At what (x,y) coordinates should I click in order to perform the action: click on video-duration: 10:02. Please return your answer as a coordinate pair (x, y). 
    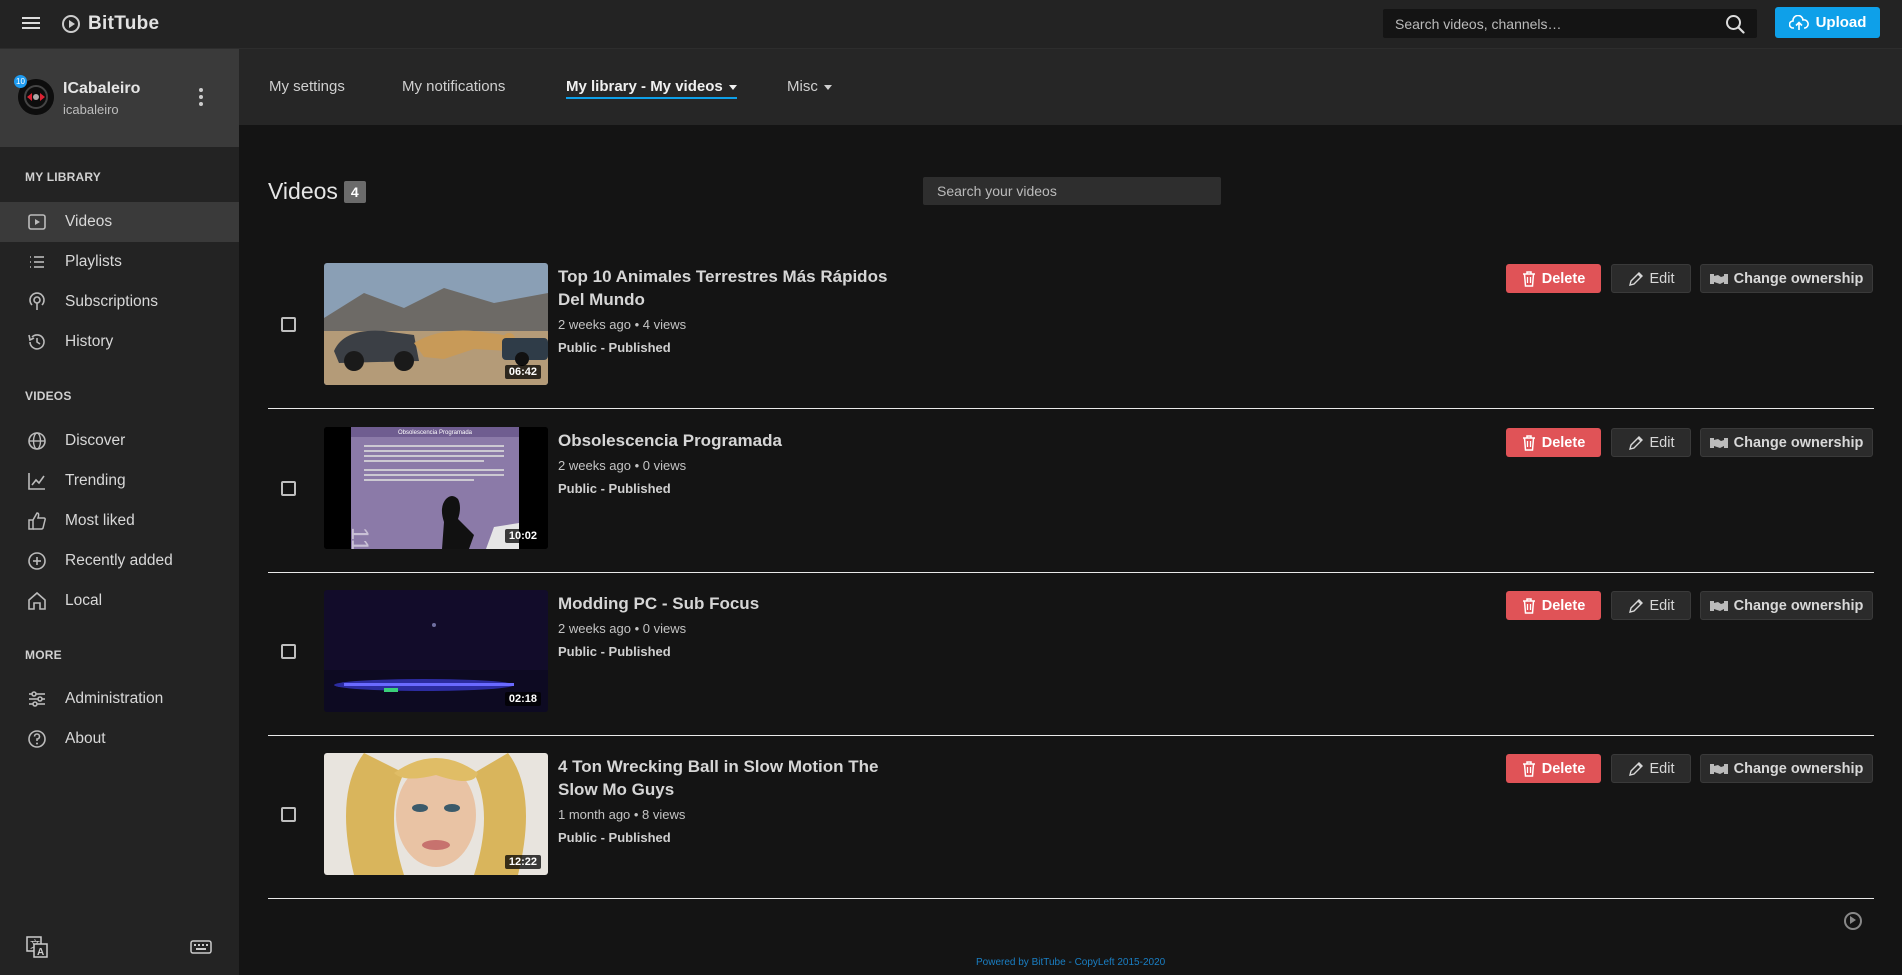
    Looking at the image, I should click on (522, 536).